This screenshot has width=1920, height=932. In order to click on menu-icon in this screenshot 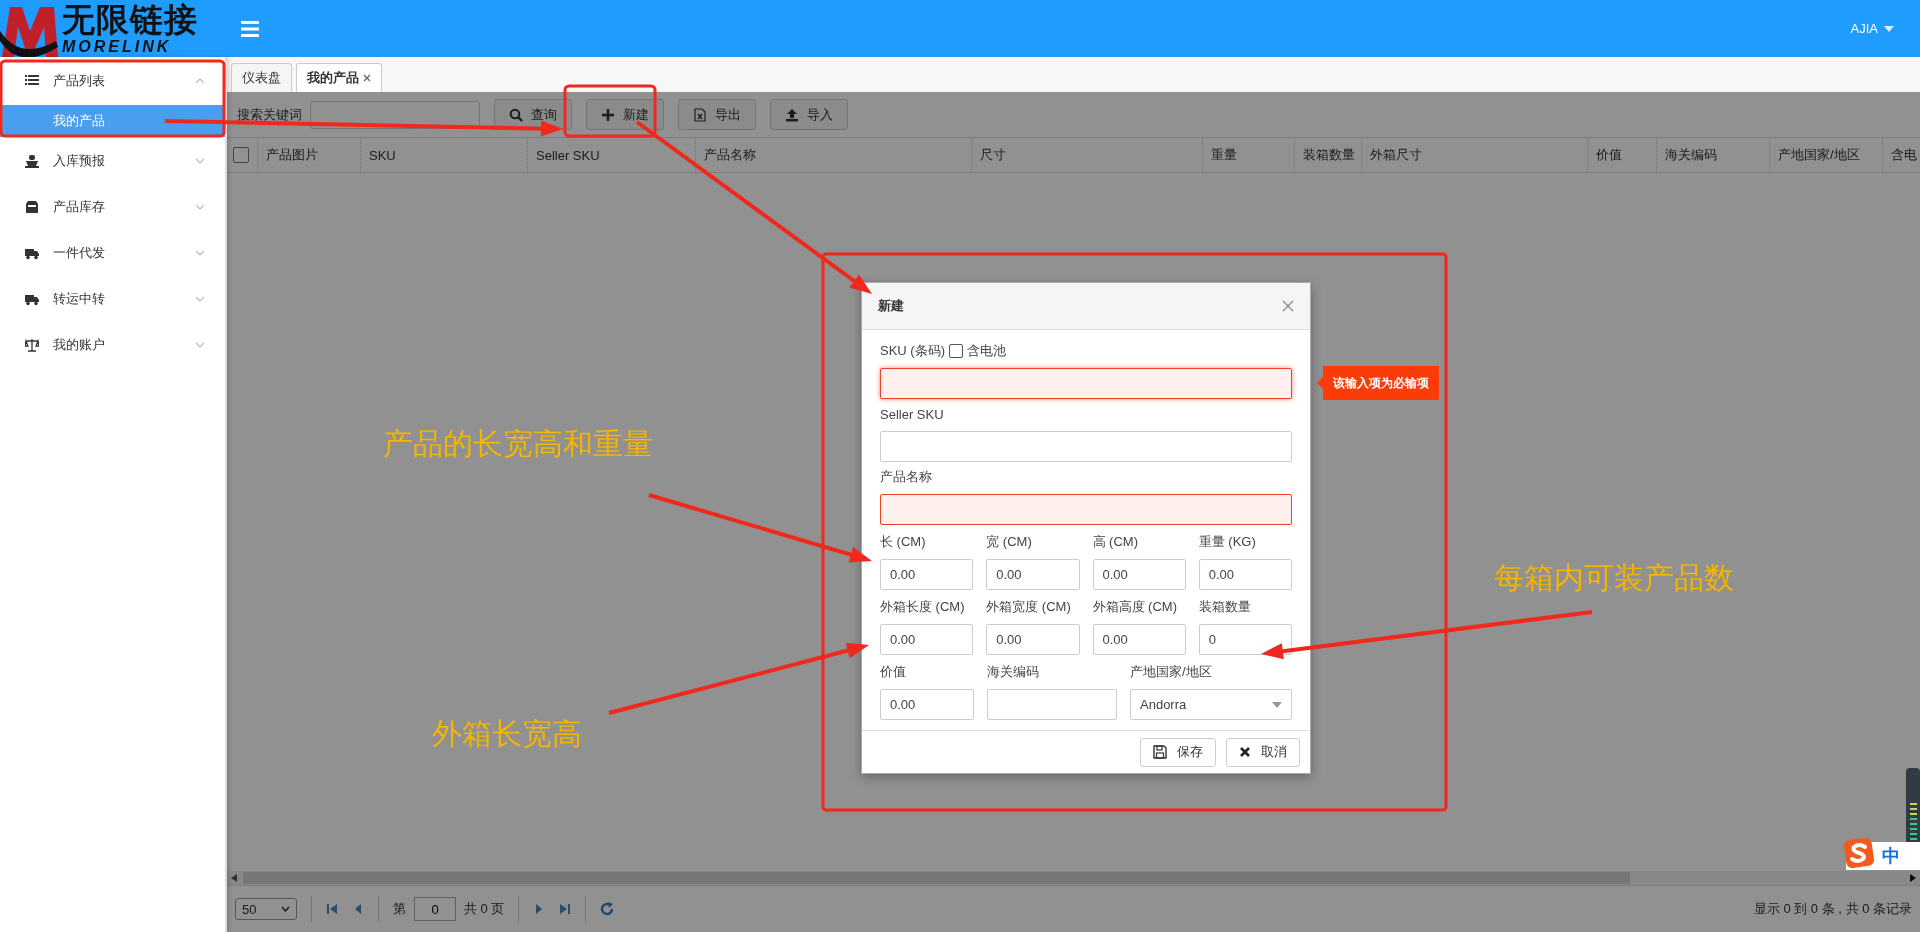, I will do `click(250, 28)`.